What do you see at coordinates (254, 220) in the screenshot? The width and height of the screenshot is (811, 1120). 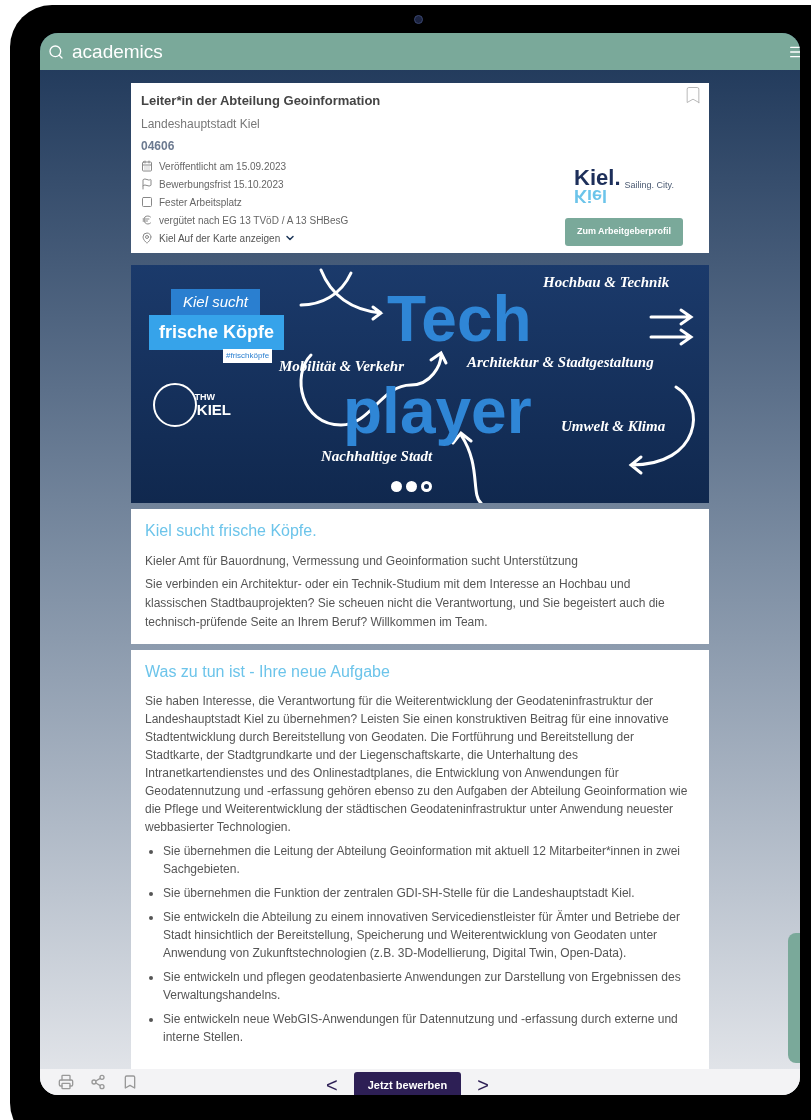 I see `job-fact: vergütet nach EG 13 TVöD / A 13 SHBesG` at bounding box center [254, 220].